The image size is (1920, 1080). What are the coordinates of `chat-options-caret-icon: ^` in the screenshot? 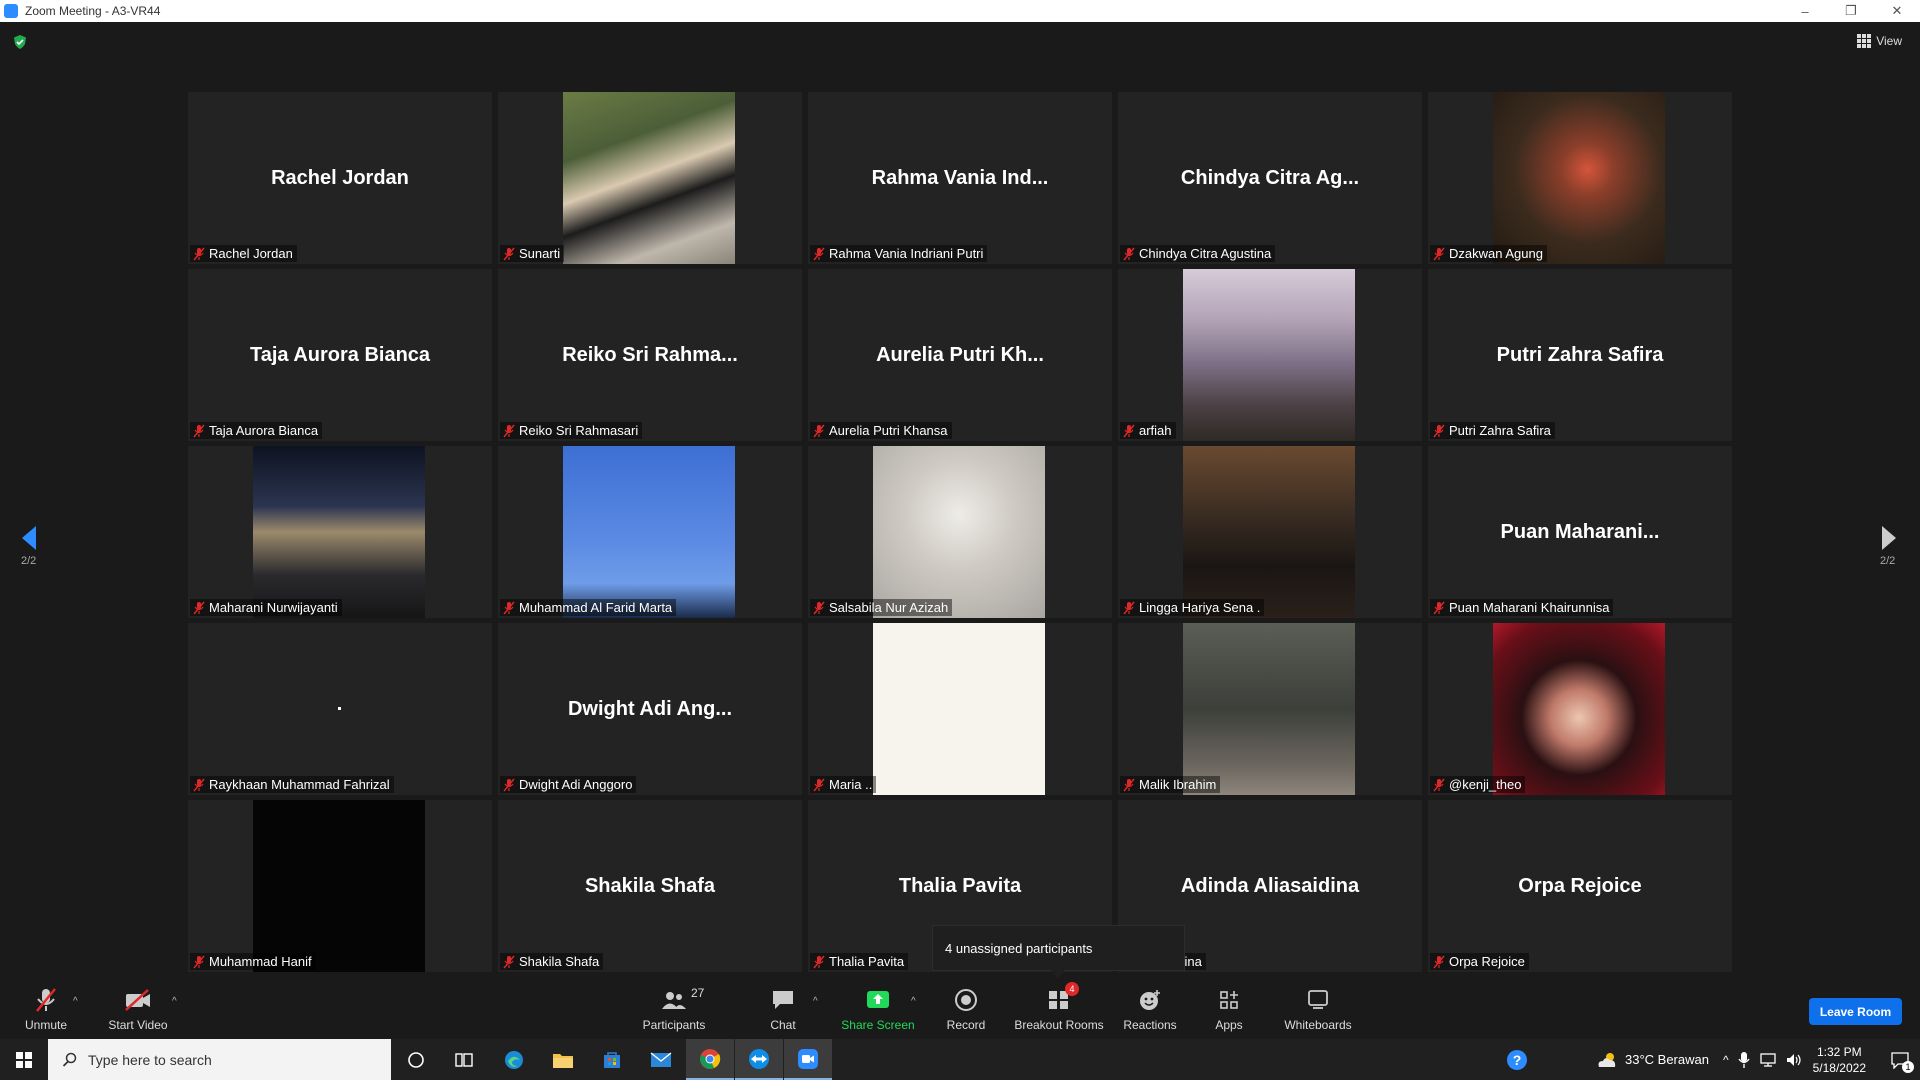 It's located at (815, 1001).